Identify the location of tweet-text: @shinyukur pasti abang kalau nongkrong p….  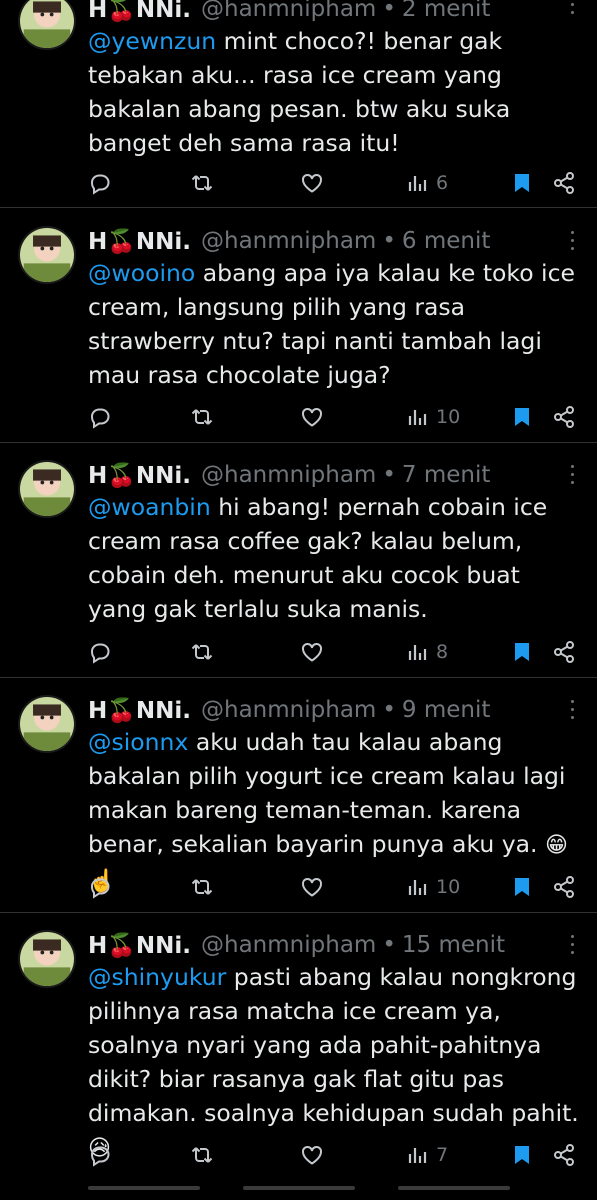
(335, 1063).